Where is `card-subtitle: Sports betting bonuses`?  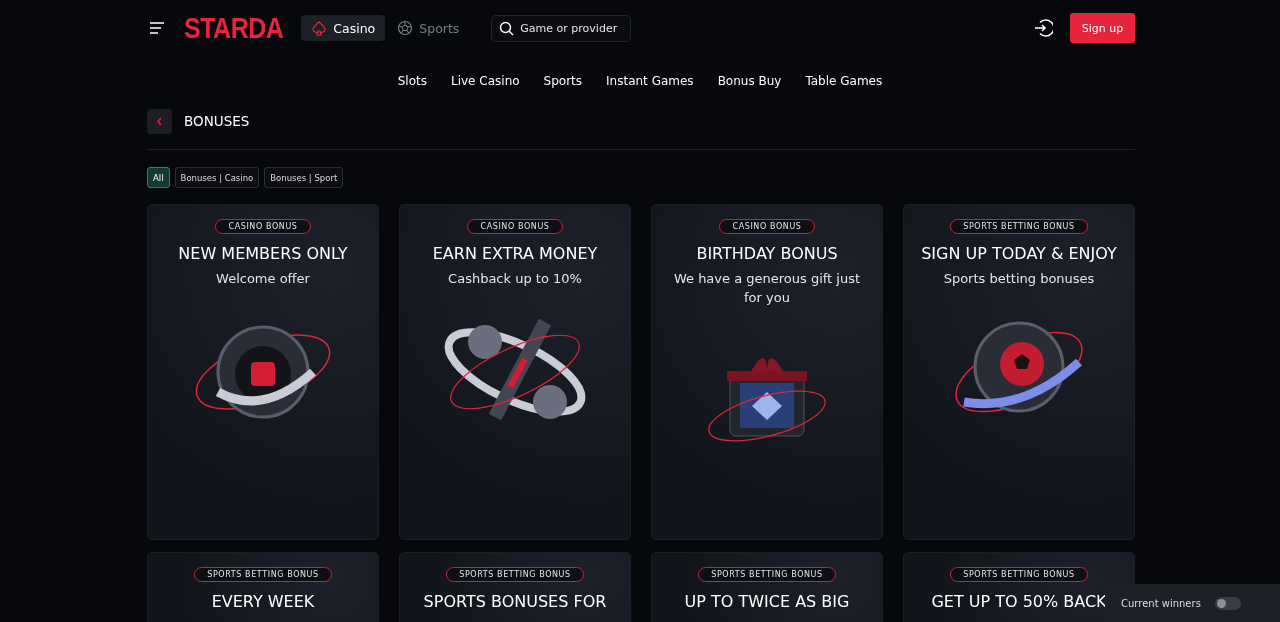 card-subtitle: Sports betting bonuses is located at coordinates (1019, 279).